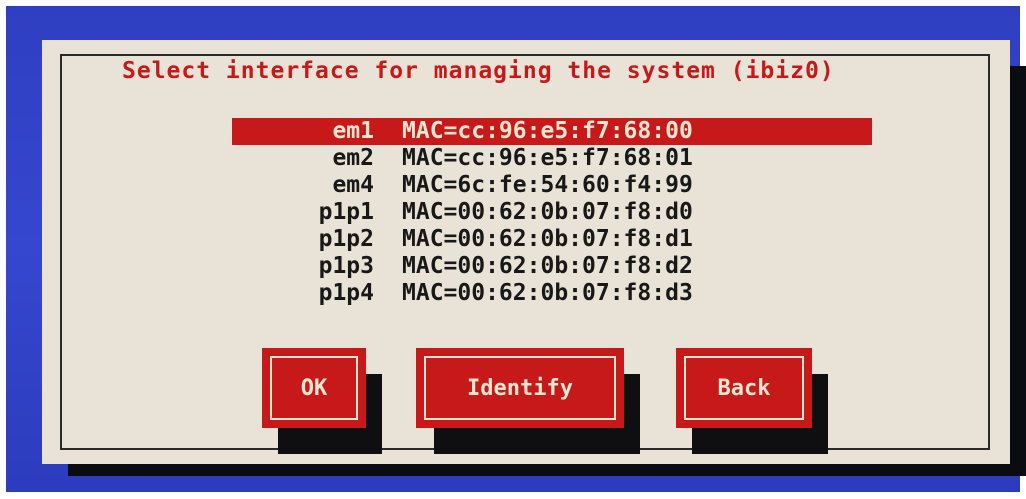 The height and width of the screenshot is (499, 1026). I want to click on interface-mac: MAC=6c:fe:54:60:f4:99, so click(547, 185).